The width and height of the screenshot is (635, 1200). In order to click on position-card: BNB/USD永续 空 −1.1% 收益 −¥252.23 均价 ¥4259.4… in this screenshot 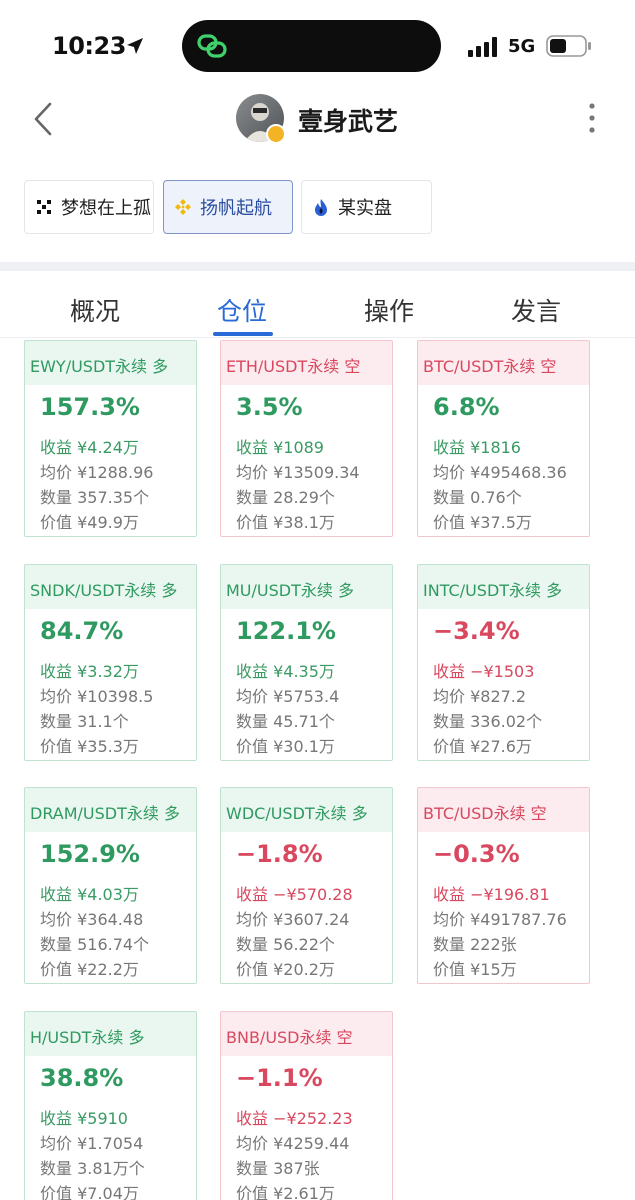, I will do `click(306, 1105)`.